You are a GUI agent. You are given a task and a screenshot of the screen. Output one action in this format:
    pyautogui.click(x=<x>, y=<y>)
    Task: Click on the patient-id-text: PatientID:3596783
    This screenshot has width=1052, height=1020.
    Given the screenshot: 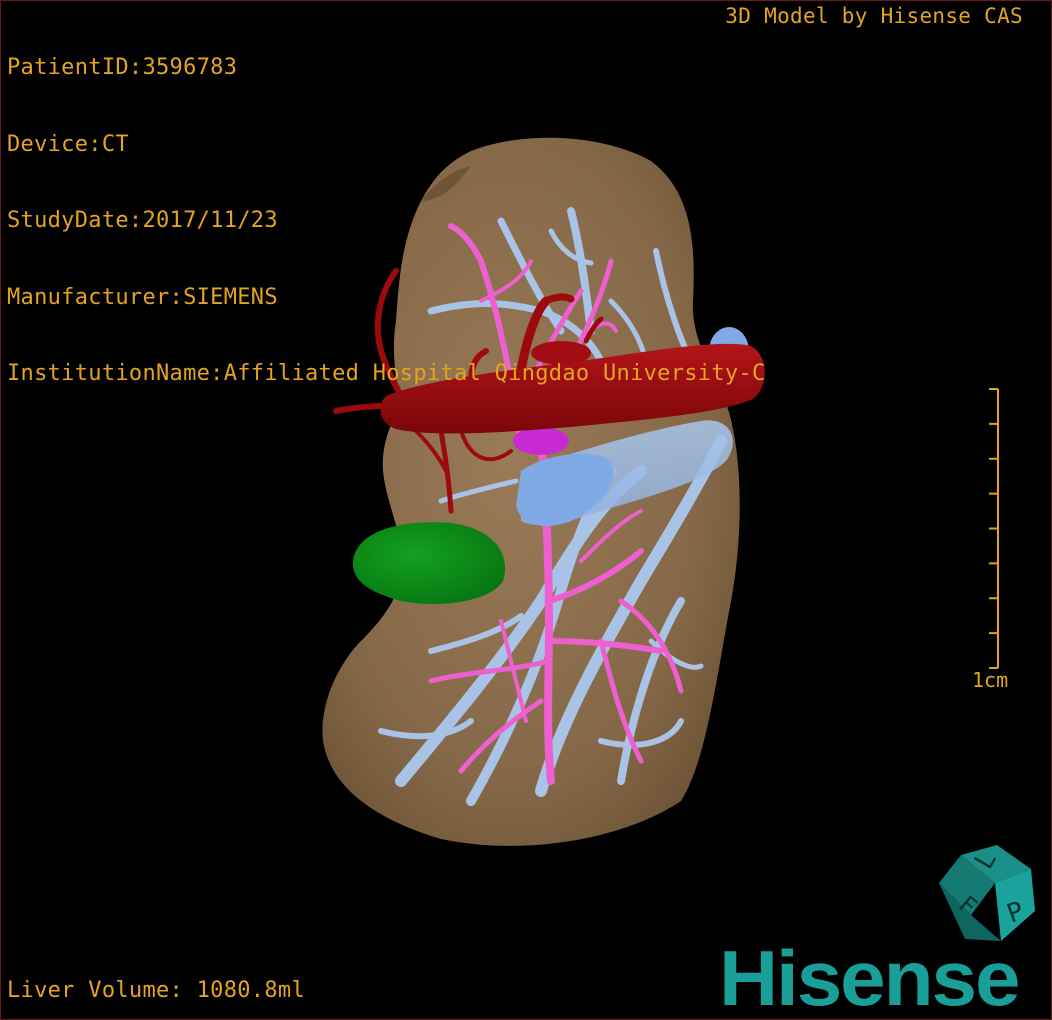 What is the action you would take?
    pyautogui.click(x=122, y=67)
    